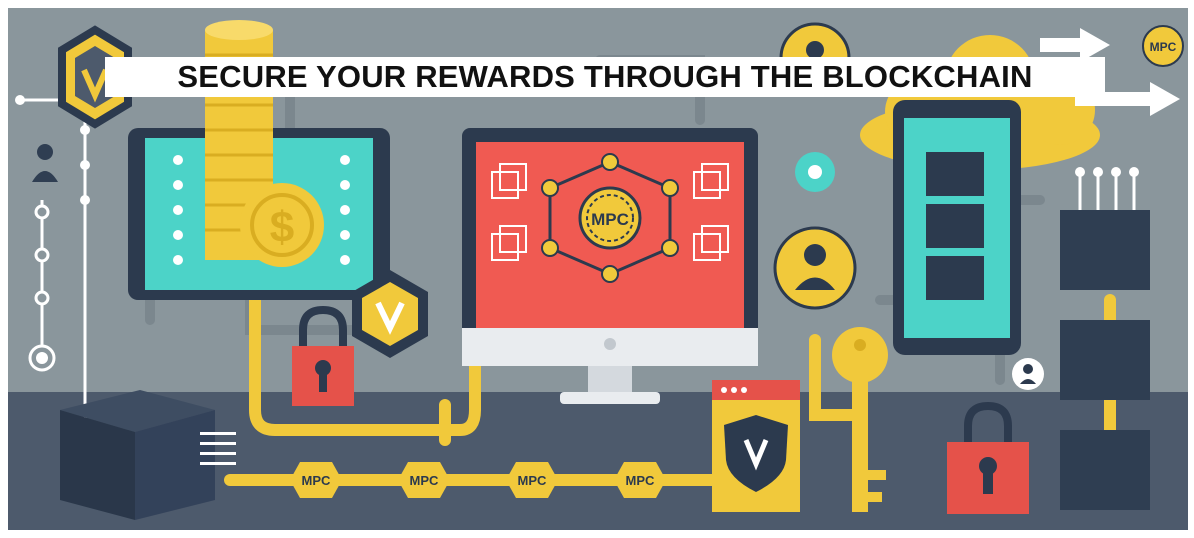 The width and height of the screenshot is (1194, 538). What do you see at coordinates (756, 446) in the screenshot?
I see `shield-check-icon` at bounding box center [756, 446].